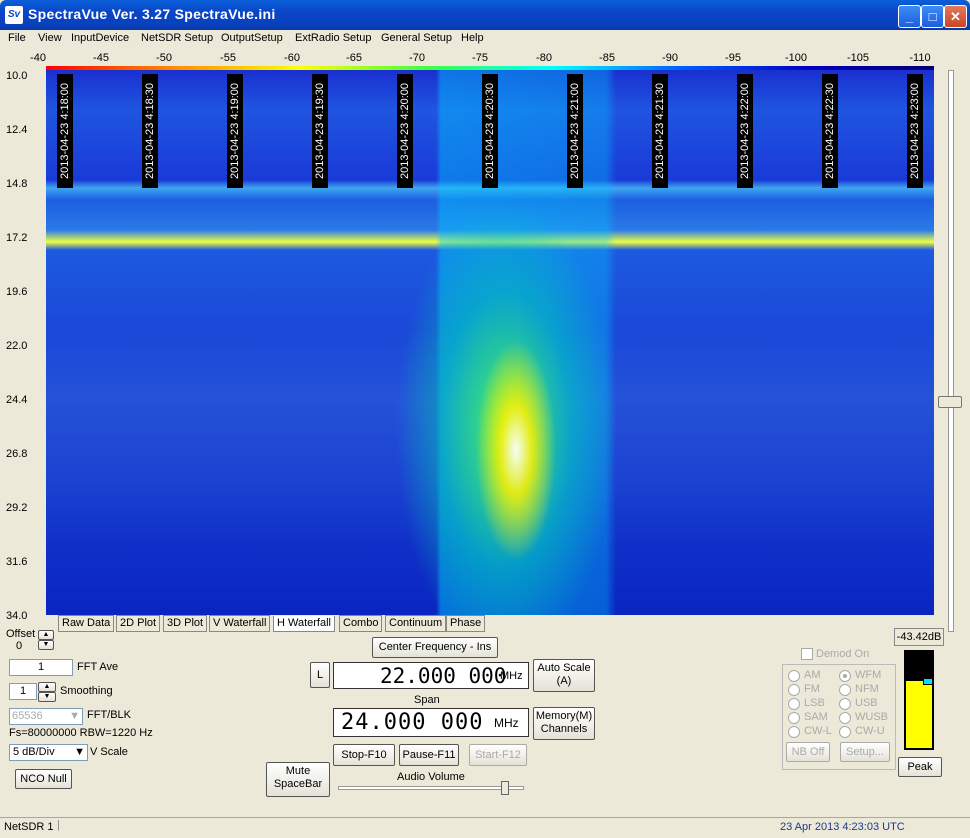 This screenshot has width=970, height=838. What do you see at coordinates (575, 131) in the screenshot?
I see `timestamp-label: 2013-04-23 4:21:00` at bounding box center [575, 131].